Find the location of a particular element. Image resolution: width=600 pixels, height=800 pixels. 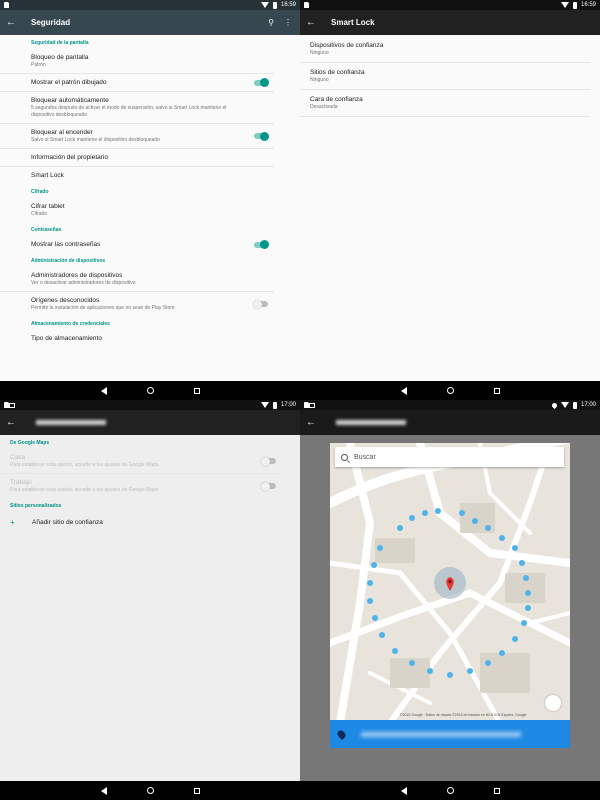

item-subtitle: Cifrado is located at coordinates (39, 214).